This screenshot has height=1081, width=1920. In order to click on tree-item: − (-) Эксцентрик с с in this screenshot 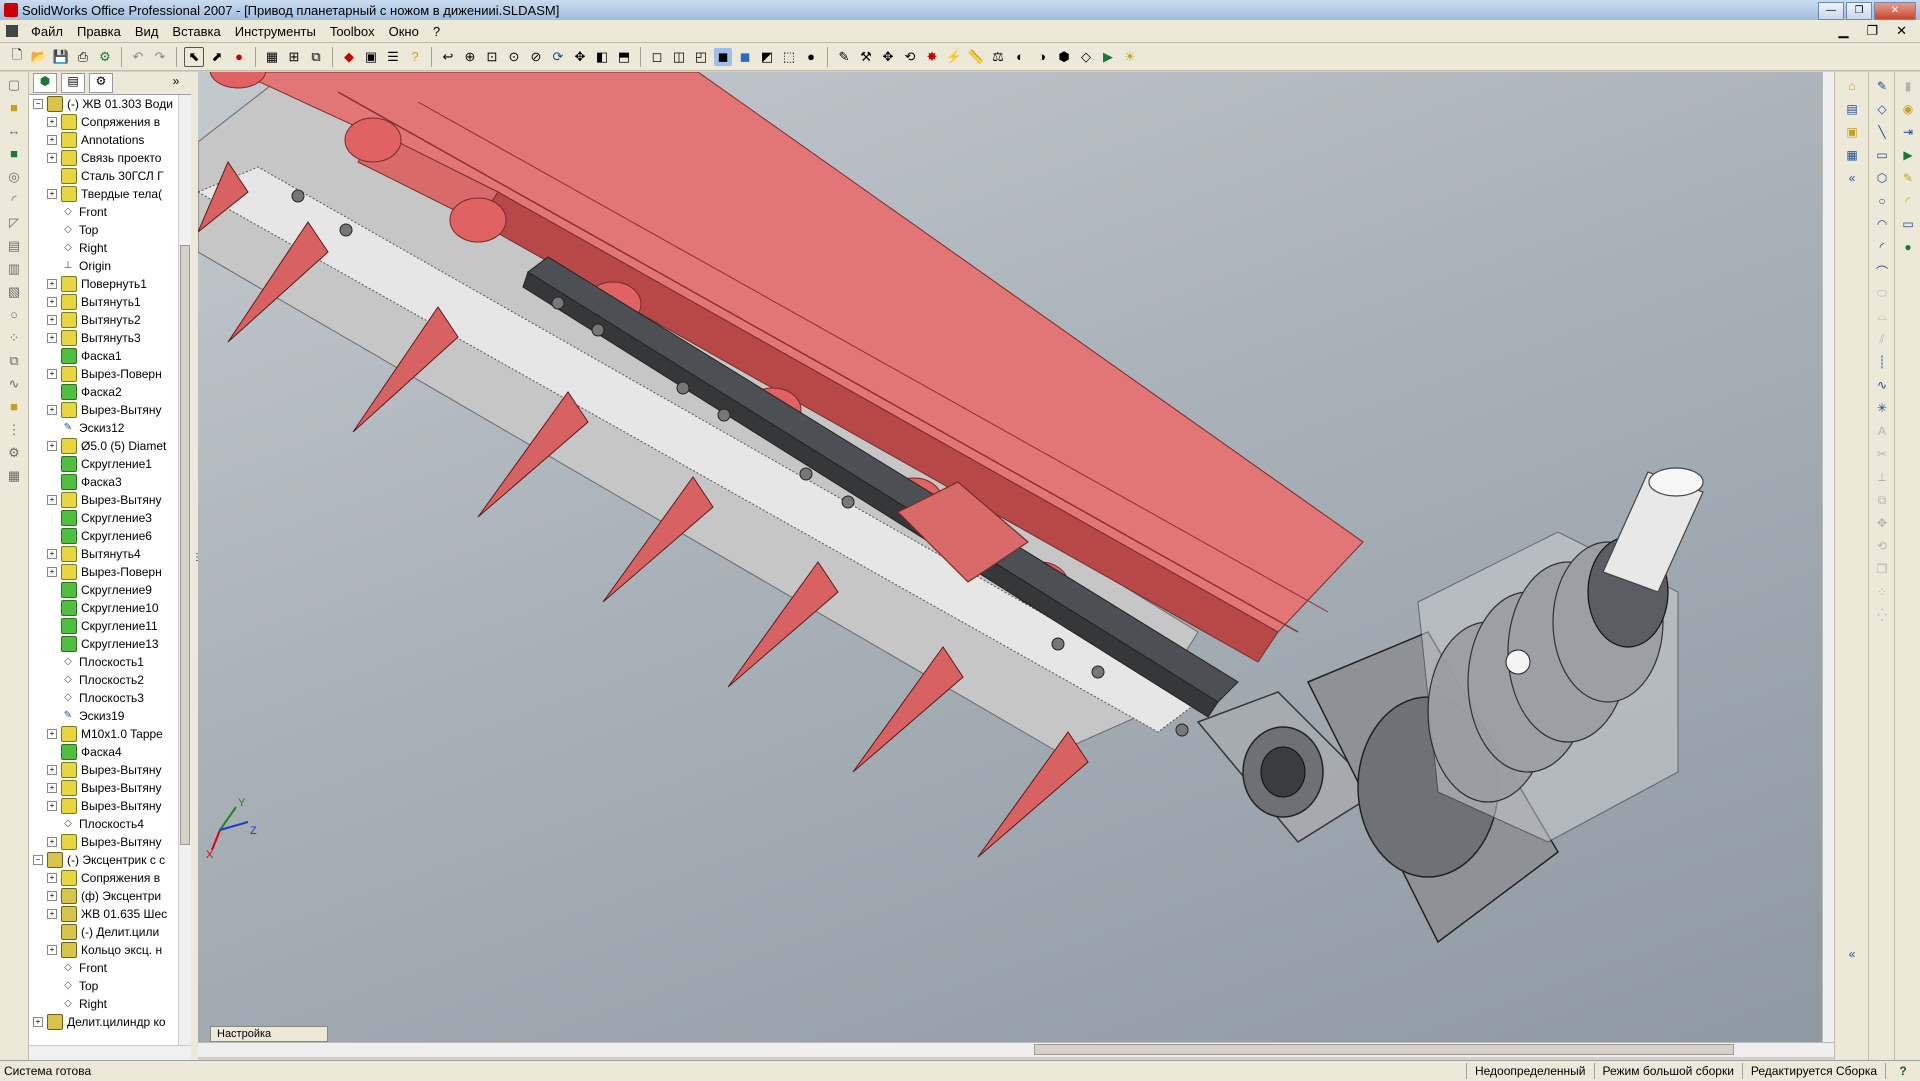, I will do `click(103, 860)`.